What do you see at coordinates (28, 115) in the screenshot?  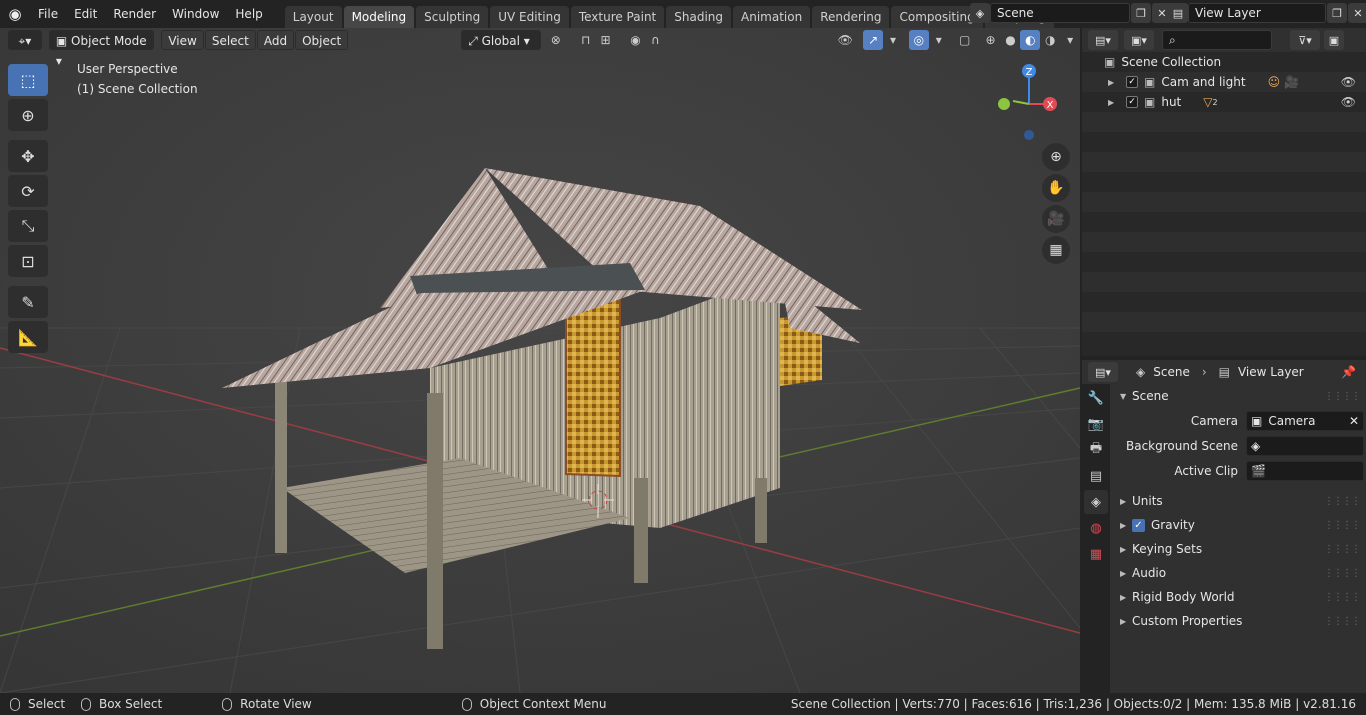 I see `cursor-tool-icon: ⊕` at bounding box center [28, 115].